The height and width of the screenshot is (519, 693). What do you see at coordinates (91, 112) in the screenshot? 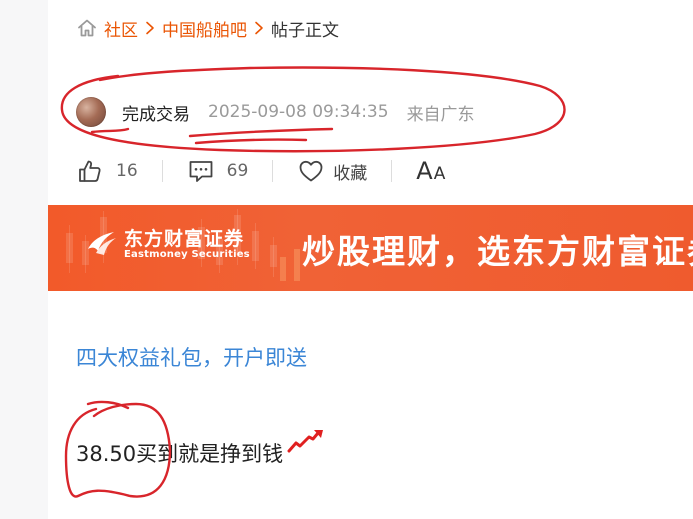
I see `avatar` at bounding box center [91, 112].